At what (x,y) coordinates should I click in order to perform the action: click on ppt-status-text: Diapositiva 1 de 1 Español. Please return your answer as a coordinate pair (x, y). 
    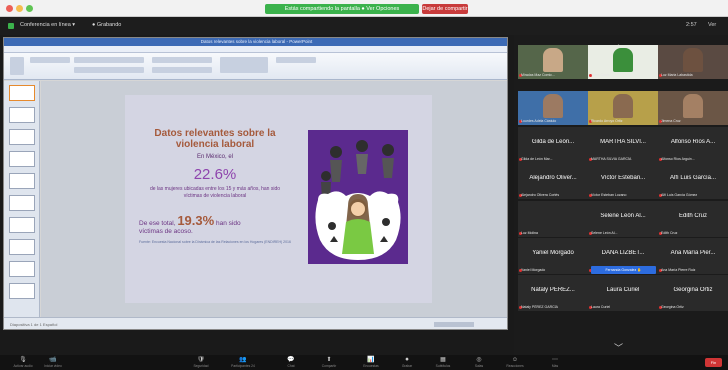
    Looking at the image, I should click on (34, 324).